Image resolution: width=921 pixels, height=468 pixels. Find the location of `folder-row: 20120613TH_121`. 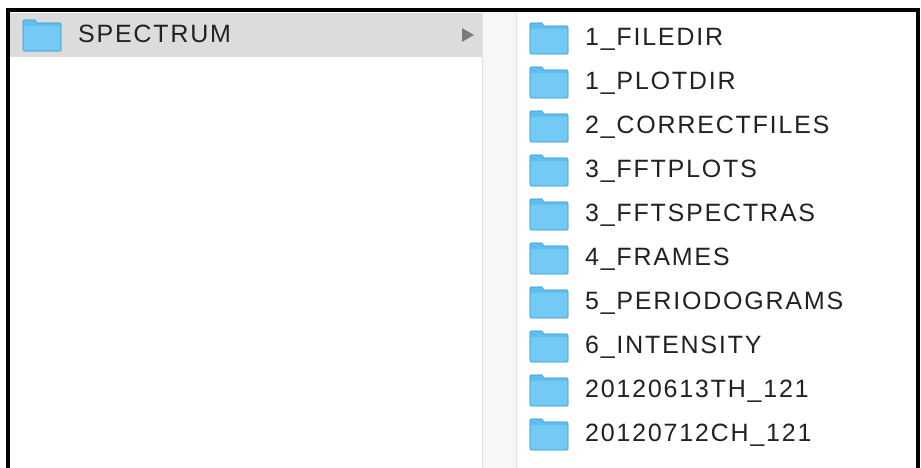

folder-row: 20120613TH_121 is located at coordinates (716, 390).